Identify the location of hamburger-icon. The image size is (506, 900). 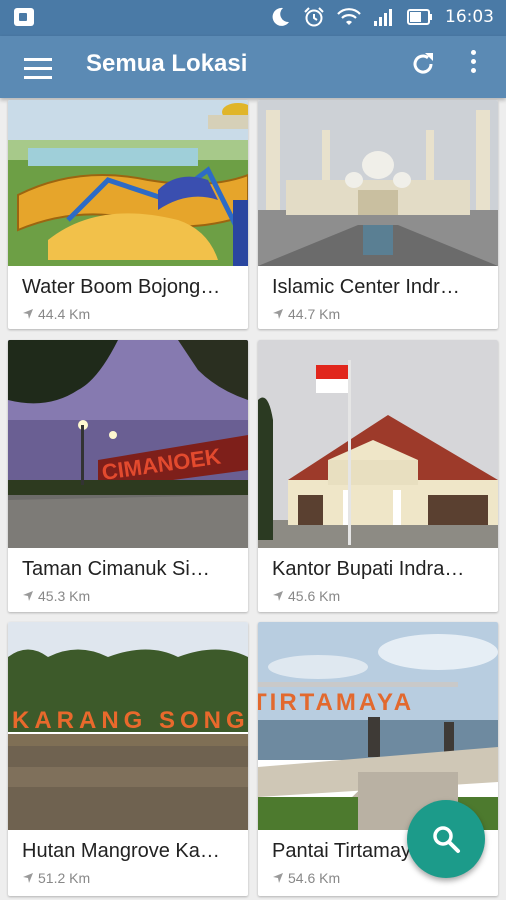
(39, 67).